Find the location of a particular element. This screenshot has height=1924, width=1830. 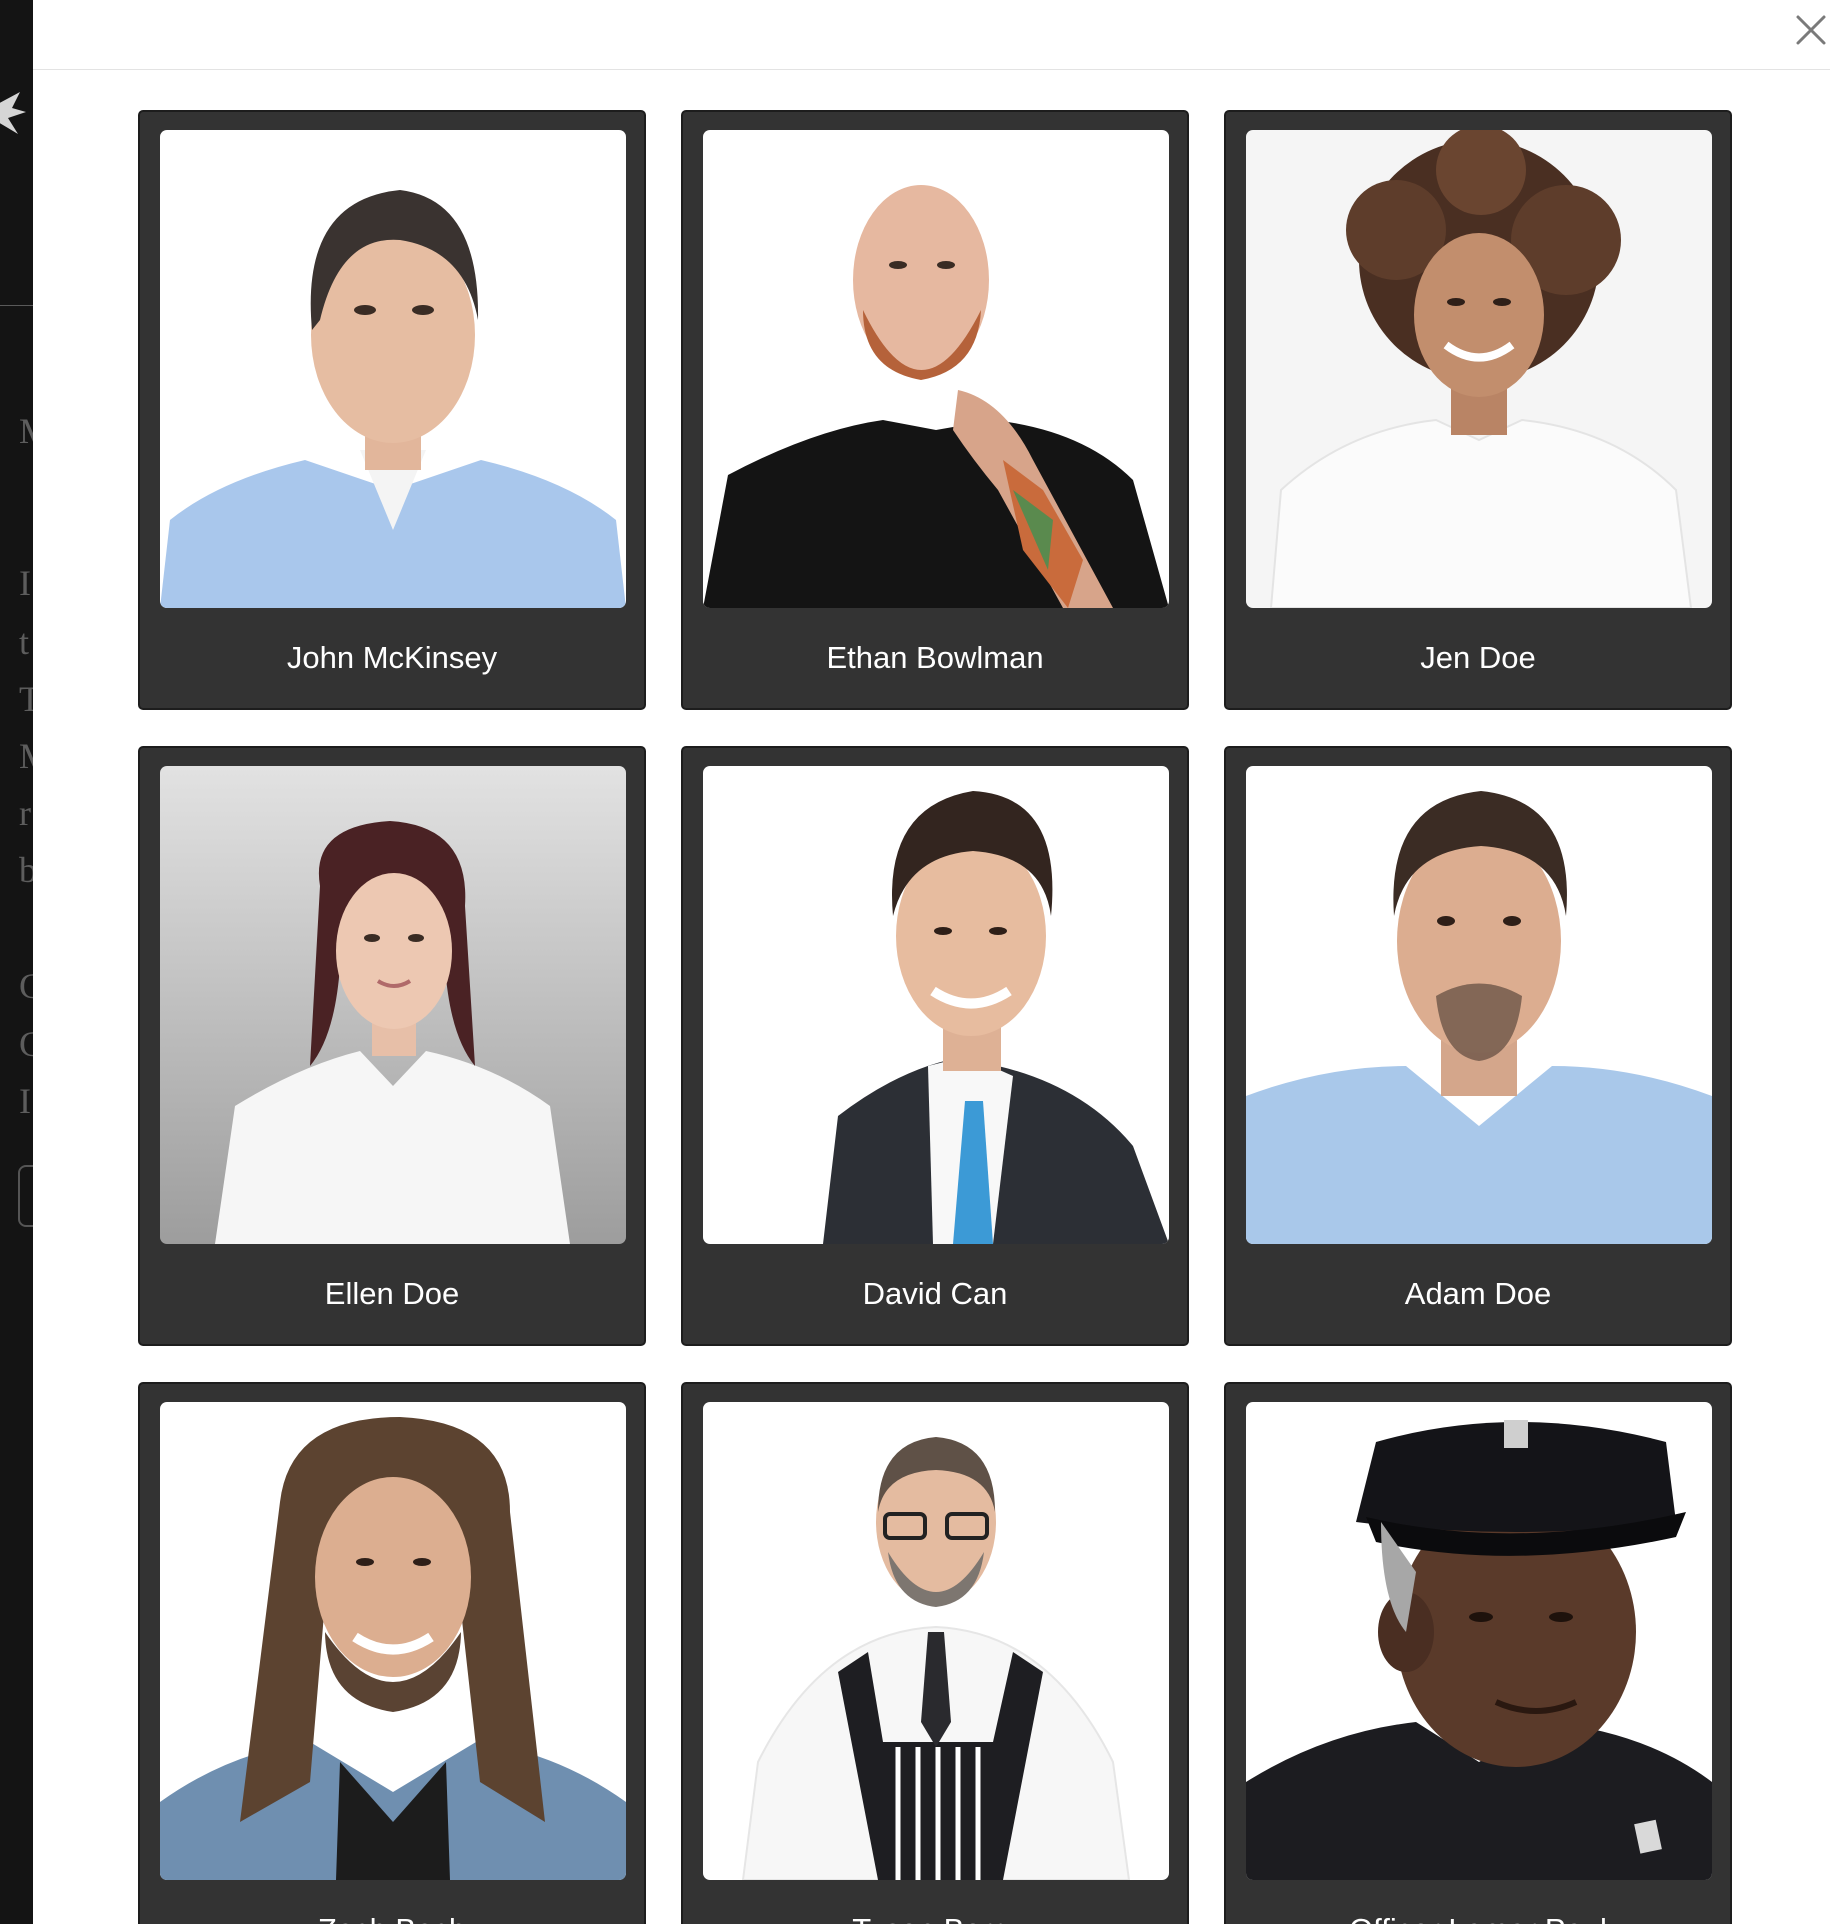

person-name: John McKinsey is located at coordinates (392, 657).